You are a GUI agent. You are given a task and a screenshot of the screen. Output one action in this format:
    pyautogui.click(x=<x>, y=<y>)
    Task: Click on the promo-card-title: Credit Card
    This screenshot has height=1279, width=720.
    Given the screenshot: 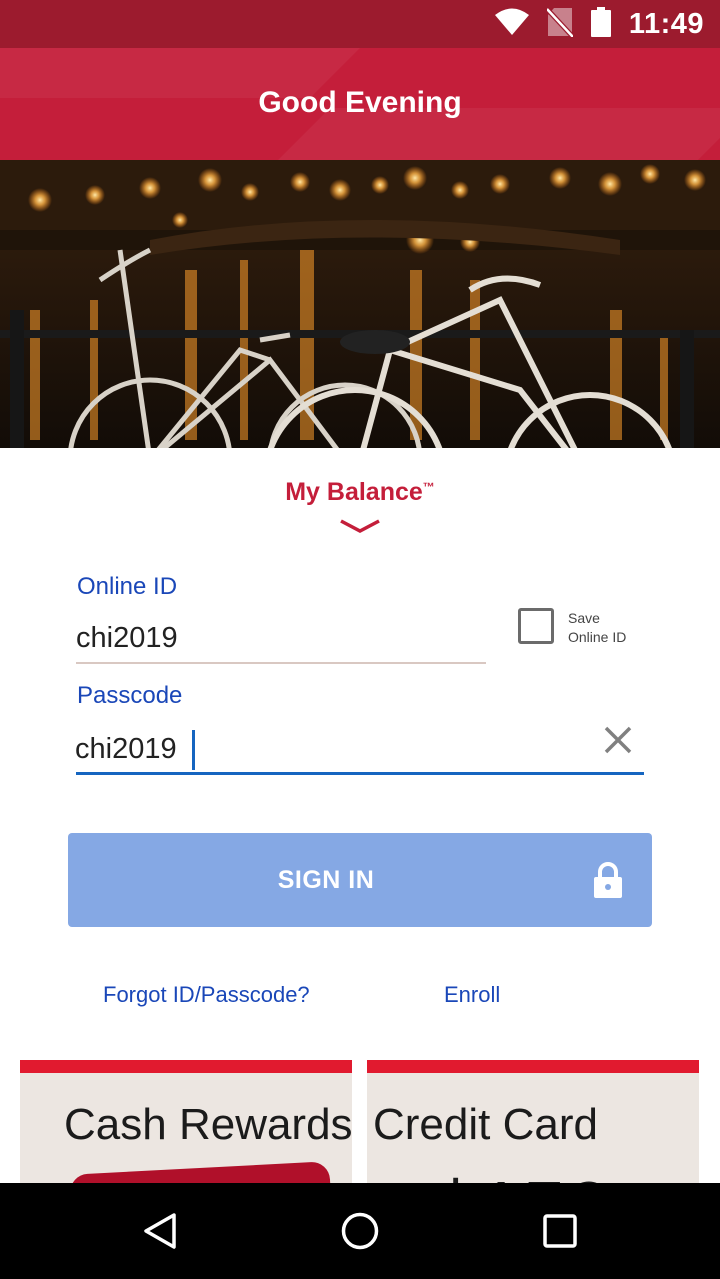 What is the action you would take?
    pyautogui.click(x=485, y=1124)
    